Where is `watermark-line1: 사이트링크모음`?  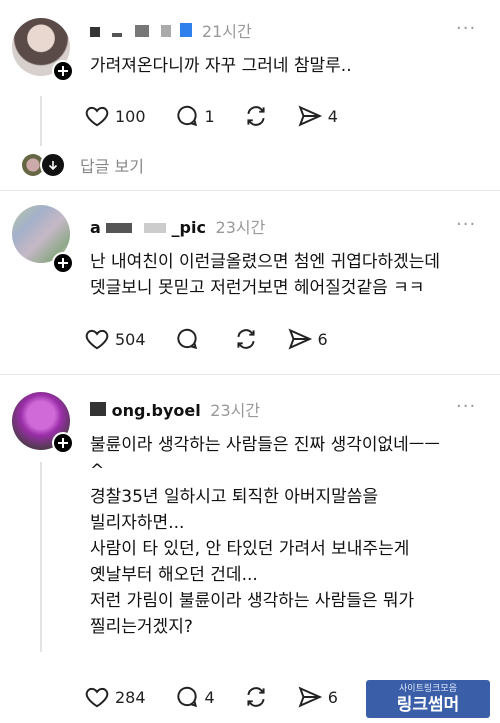 watermark-line1: 사이트링크모음 is located at coordinates (428, 689).